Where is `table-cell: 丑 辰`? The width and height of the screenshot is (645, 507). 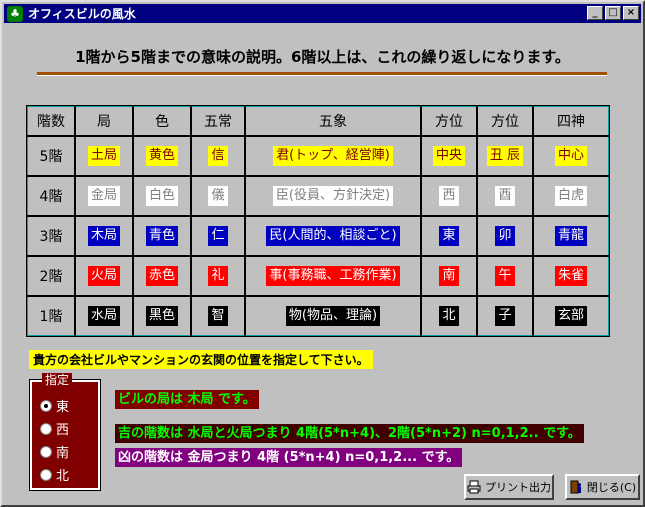
table-cell: 丑 辰 is located at coordinates (505, 156).